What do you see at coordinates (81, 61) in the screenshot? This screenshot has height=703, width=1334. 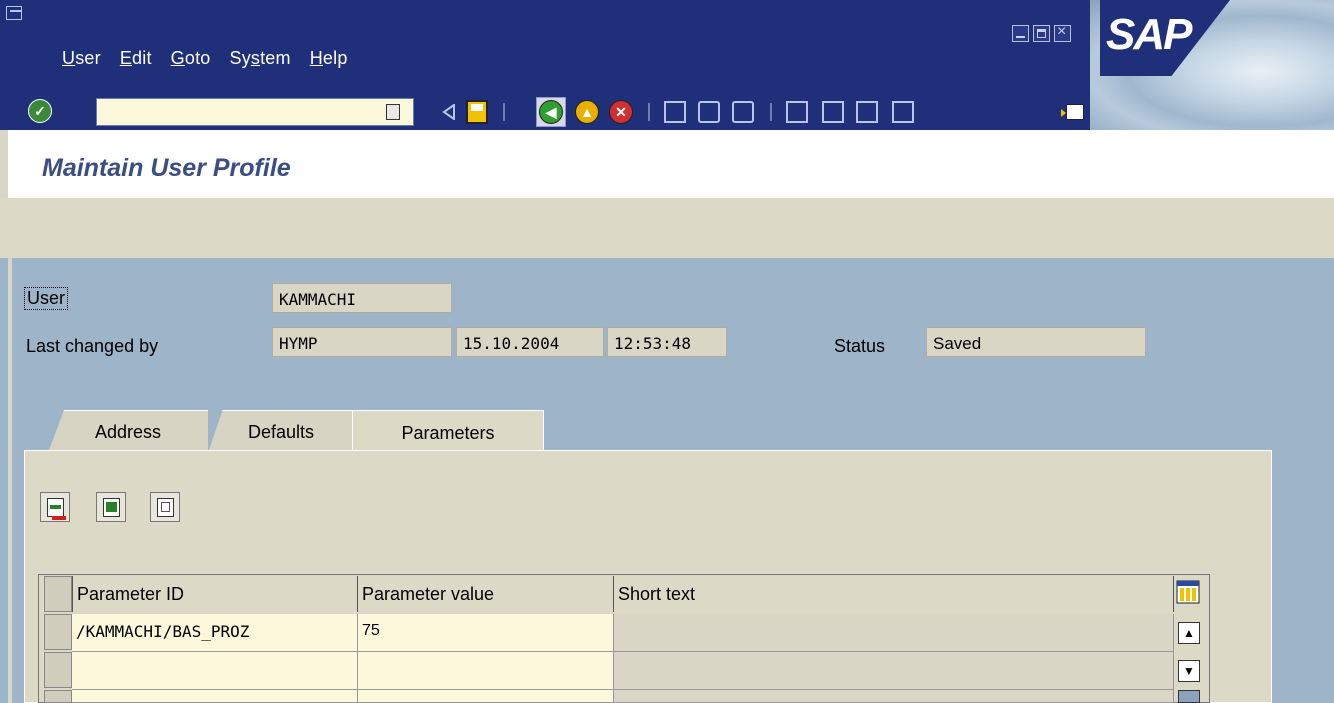 I see `menu-user: User` at bounding box center [81, 61].